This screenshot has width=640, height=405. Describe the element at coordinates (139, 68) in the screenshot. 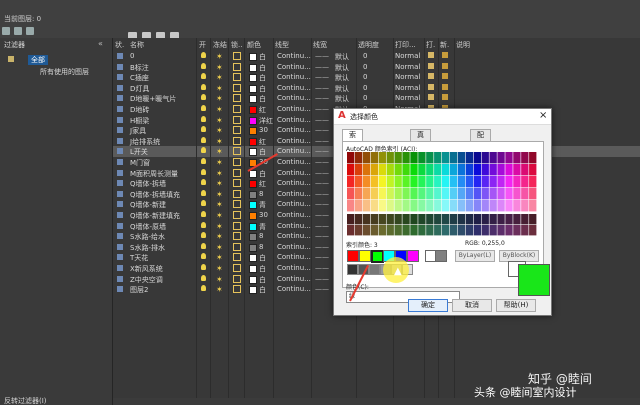

I see `layer-name: B标注` at that location.